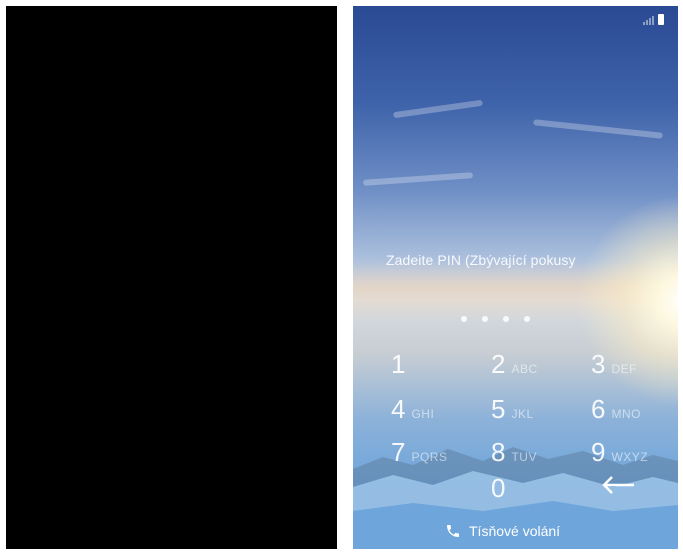  Describe the element at coordinates (630, 457) in the screenshot. I see `key-letters: WXYZ` at that location.